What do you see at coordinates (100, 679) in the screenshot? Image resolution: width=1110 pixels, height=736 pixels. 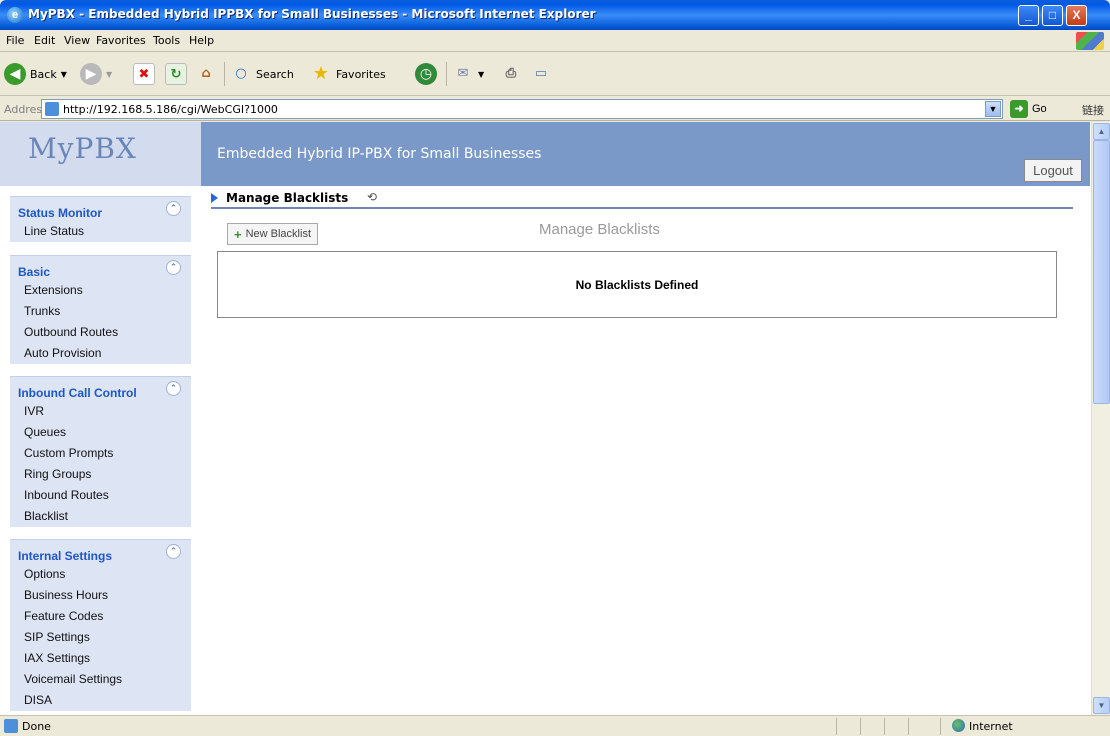 I see `sidebar-item-voicemail-settings: Voicemail Settings` at bounding box center [100, 679].